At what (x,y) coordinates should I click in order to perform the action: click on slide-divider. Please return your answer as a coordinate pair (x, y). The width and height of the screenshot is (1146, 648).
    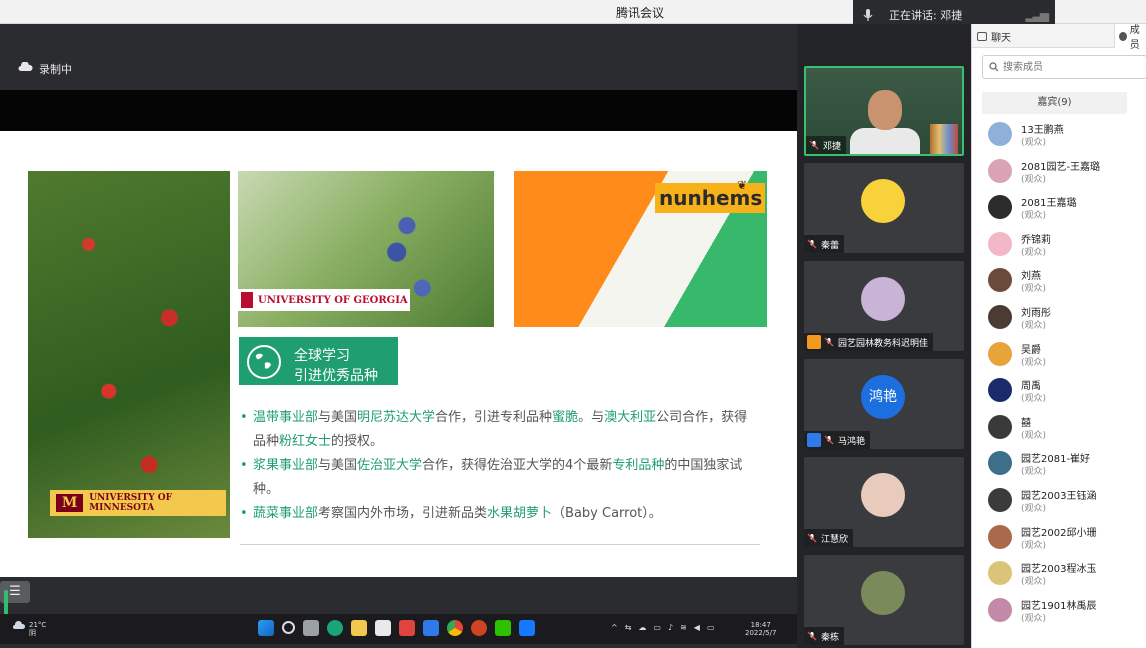
    Looking at the image, I should click on (500, 544).